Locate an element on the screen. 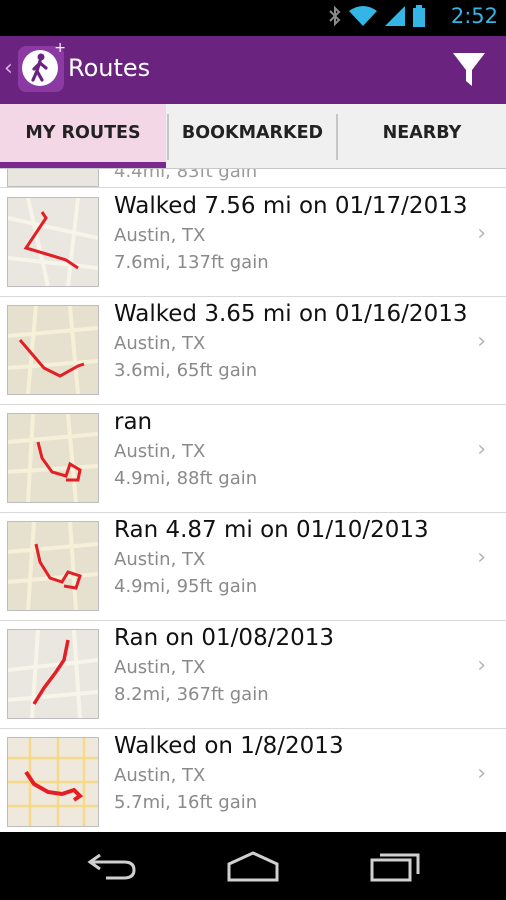 Image resolution: width=506 pixels, height=900 pixels. route-title: Walked 7.56 mi on 01/17/2013 is located at coordinates (291, 206).